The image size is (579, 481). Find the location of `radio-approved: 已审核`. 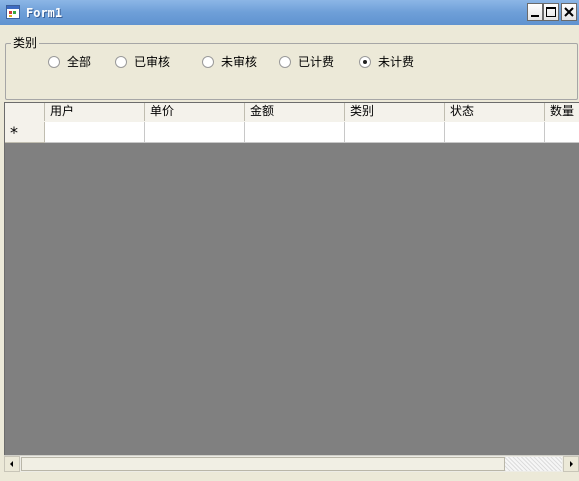

radio-approved: 已审核 is located at coordinates (142, 62).